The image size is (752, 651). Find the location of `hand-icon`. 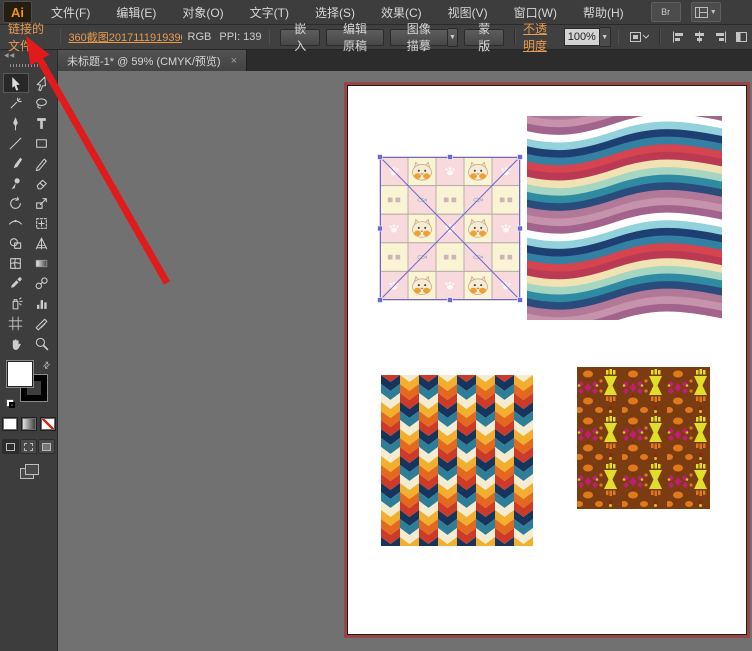

hand-icon is located at coordinates (16, 344).